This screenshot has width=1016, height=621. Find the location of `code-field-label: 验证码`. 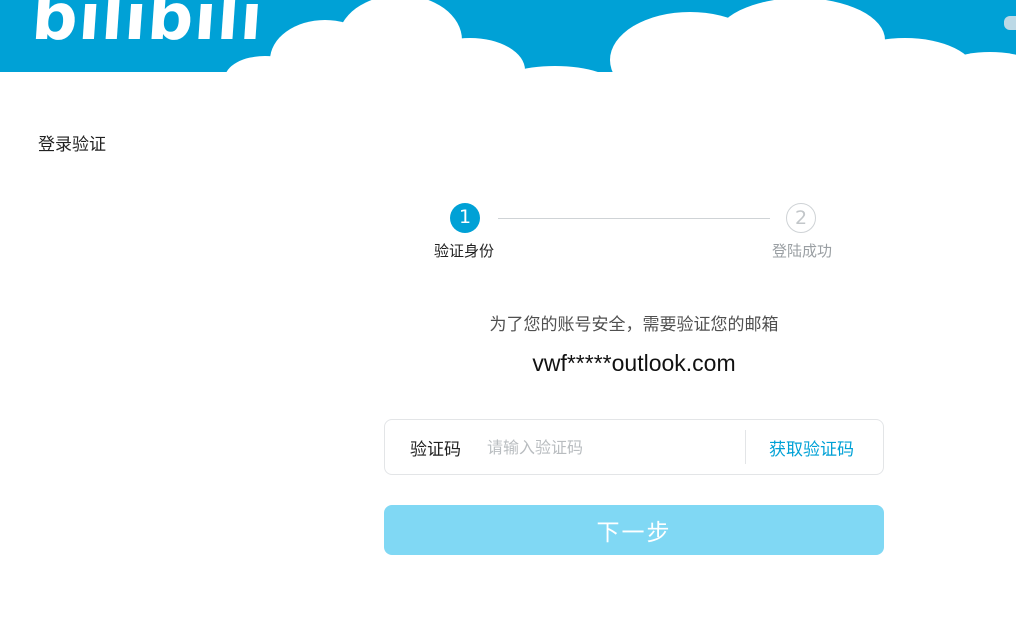

code-field-label: 验证码 is located at coordinates (435, 450).